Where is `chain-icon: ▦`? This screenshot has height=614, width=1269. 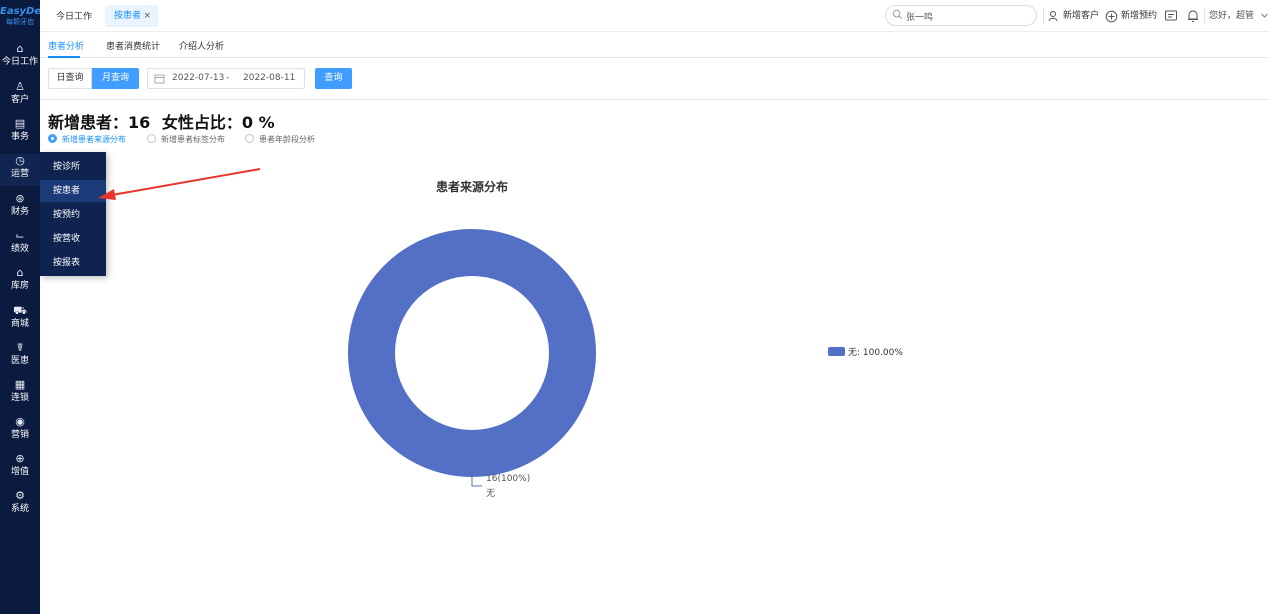 chain-icon: ▦ is located at coordinates (20, 384).